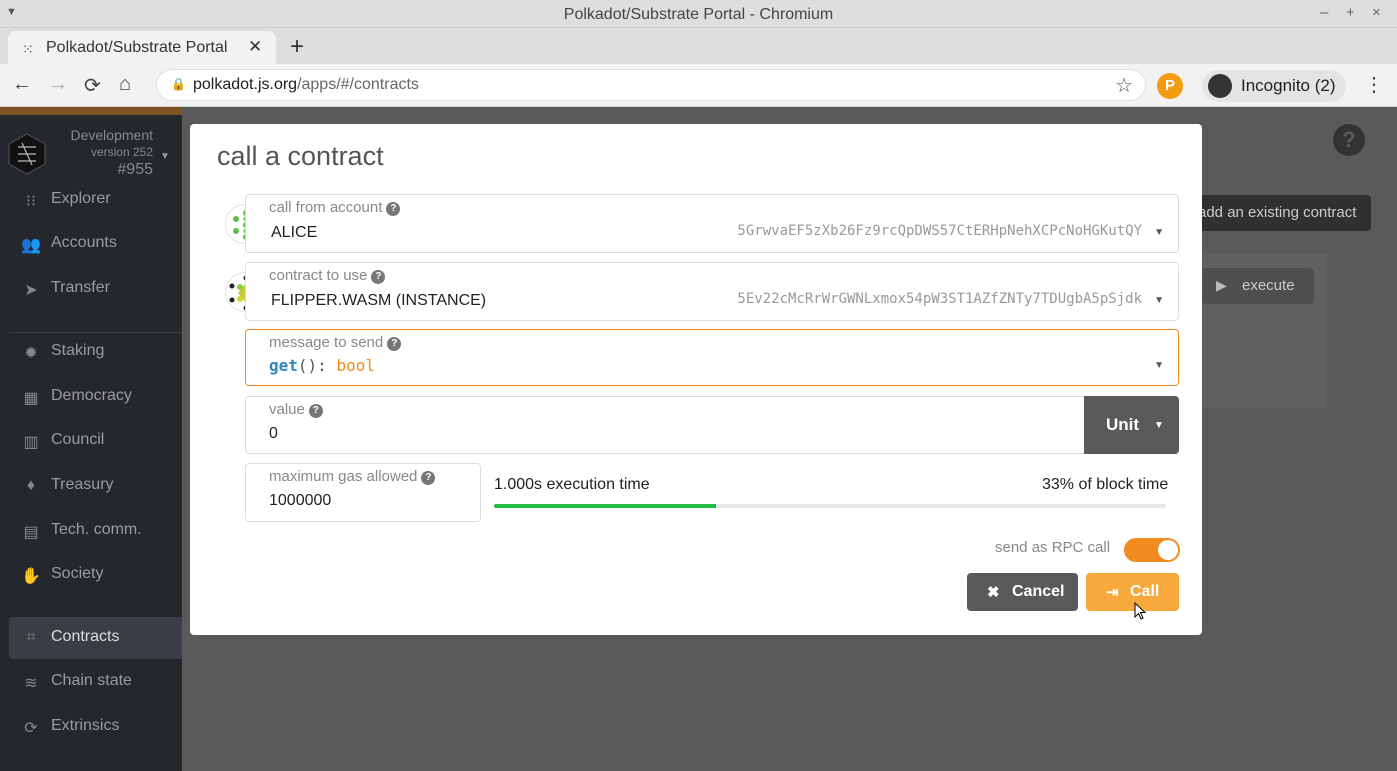 Image resolution: width=1397 pixels, height=771 pixels. I want to click on message-signature: get(): bool, so click(322, 365).